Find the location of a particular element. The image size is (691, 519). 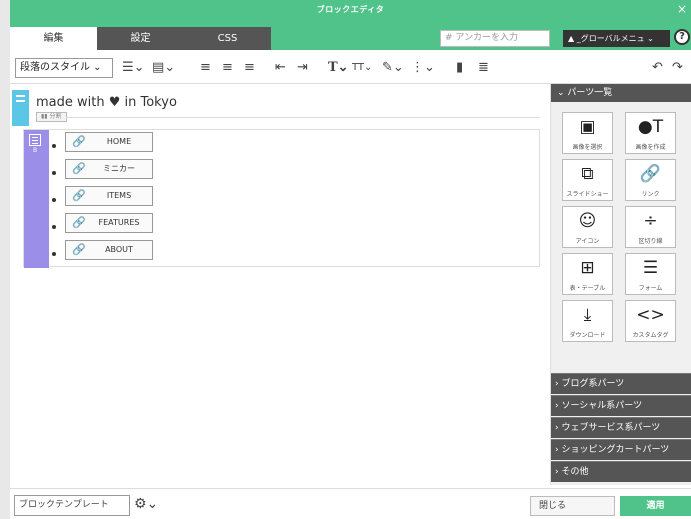

category-web-service-parts: › ウェブサービス系パーツ is located at coordinates (621, 427).